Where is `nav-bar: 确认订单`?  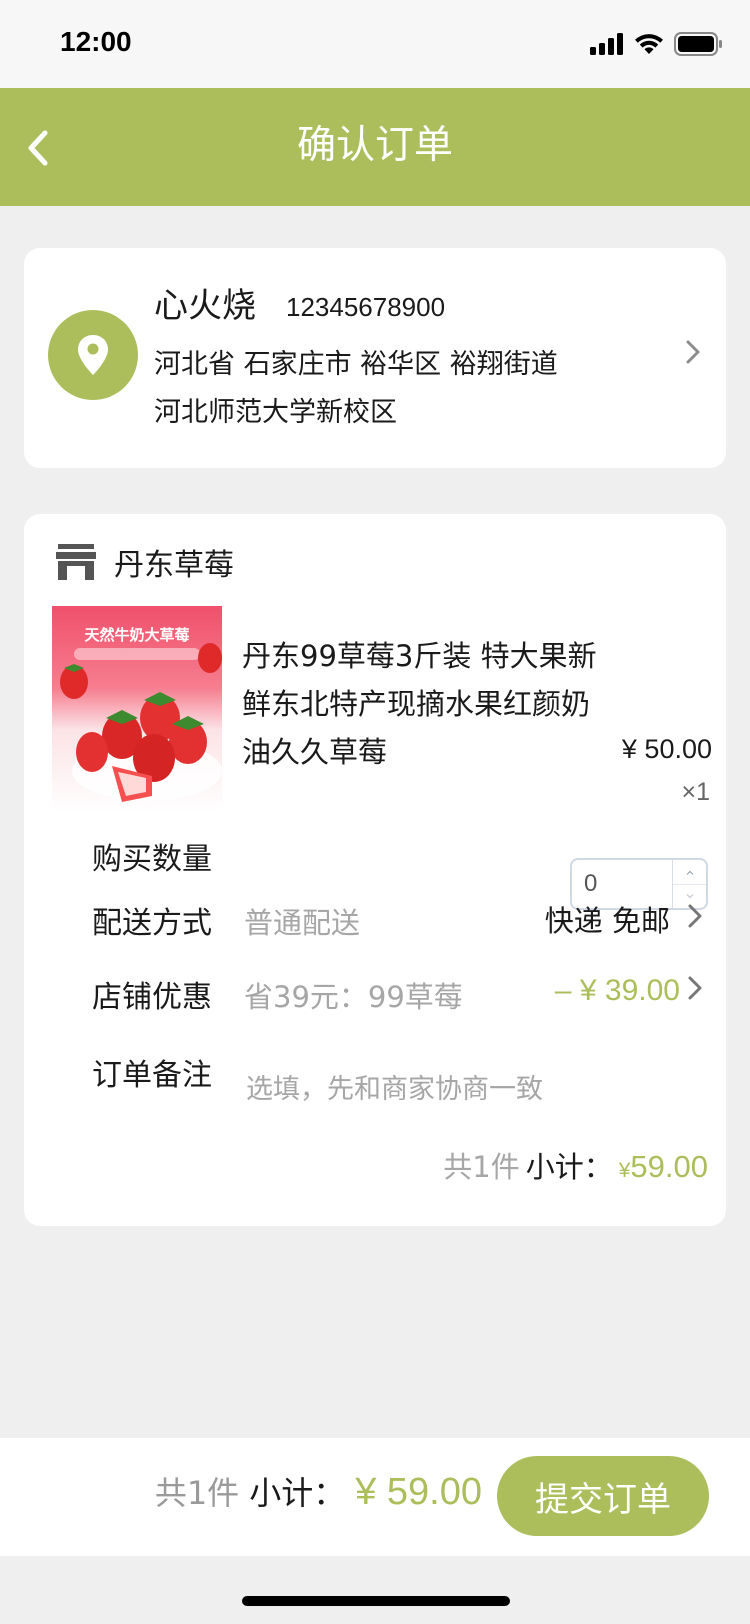 nav-bar: 确认订单 is located at coordinates (375, 147).